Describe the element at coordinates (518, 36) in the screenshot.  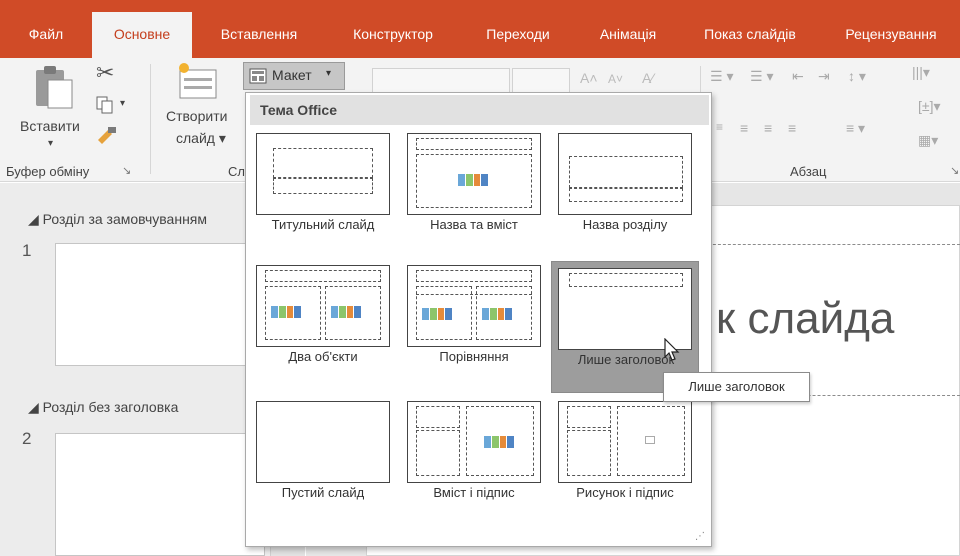
I see `tab-transitions: Переходи` at that location.